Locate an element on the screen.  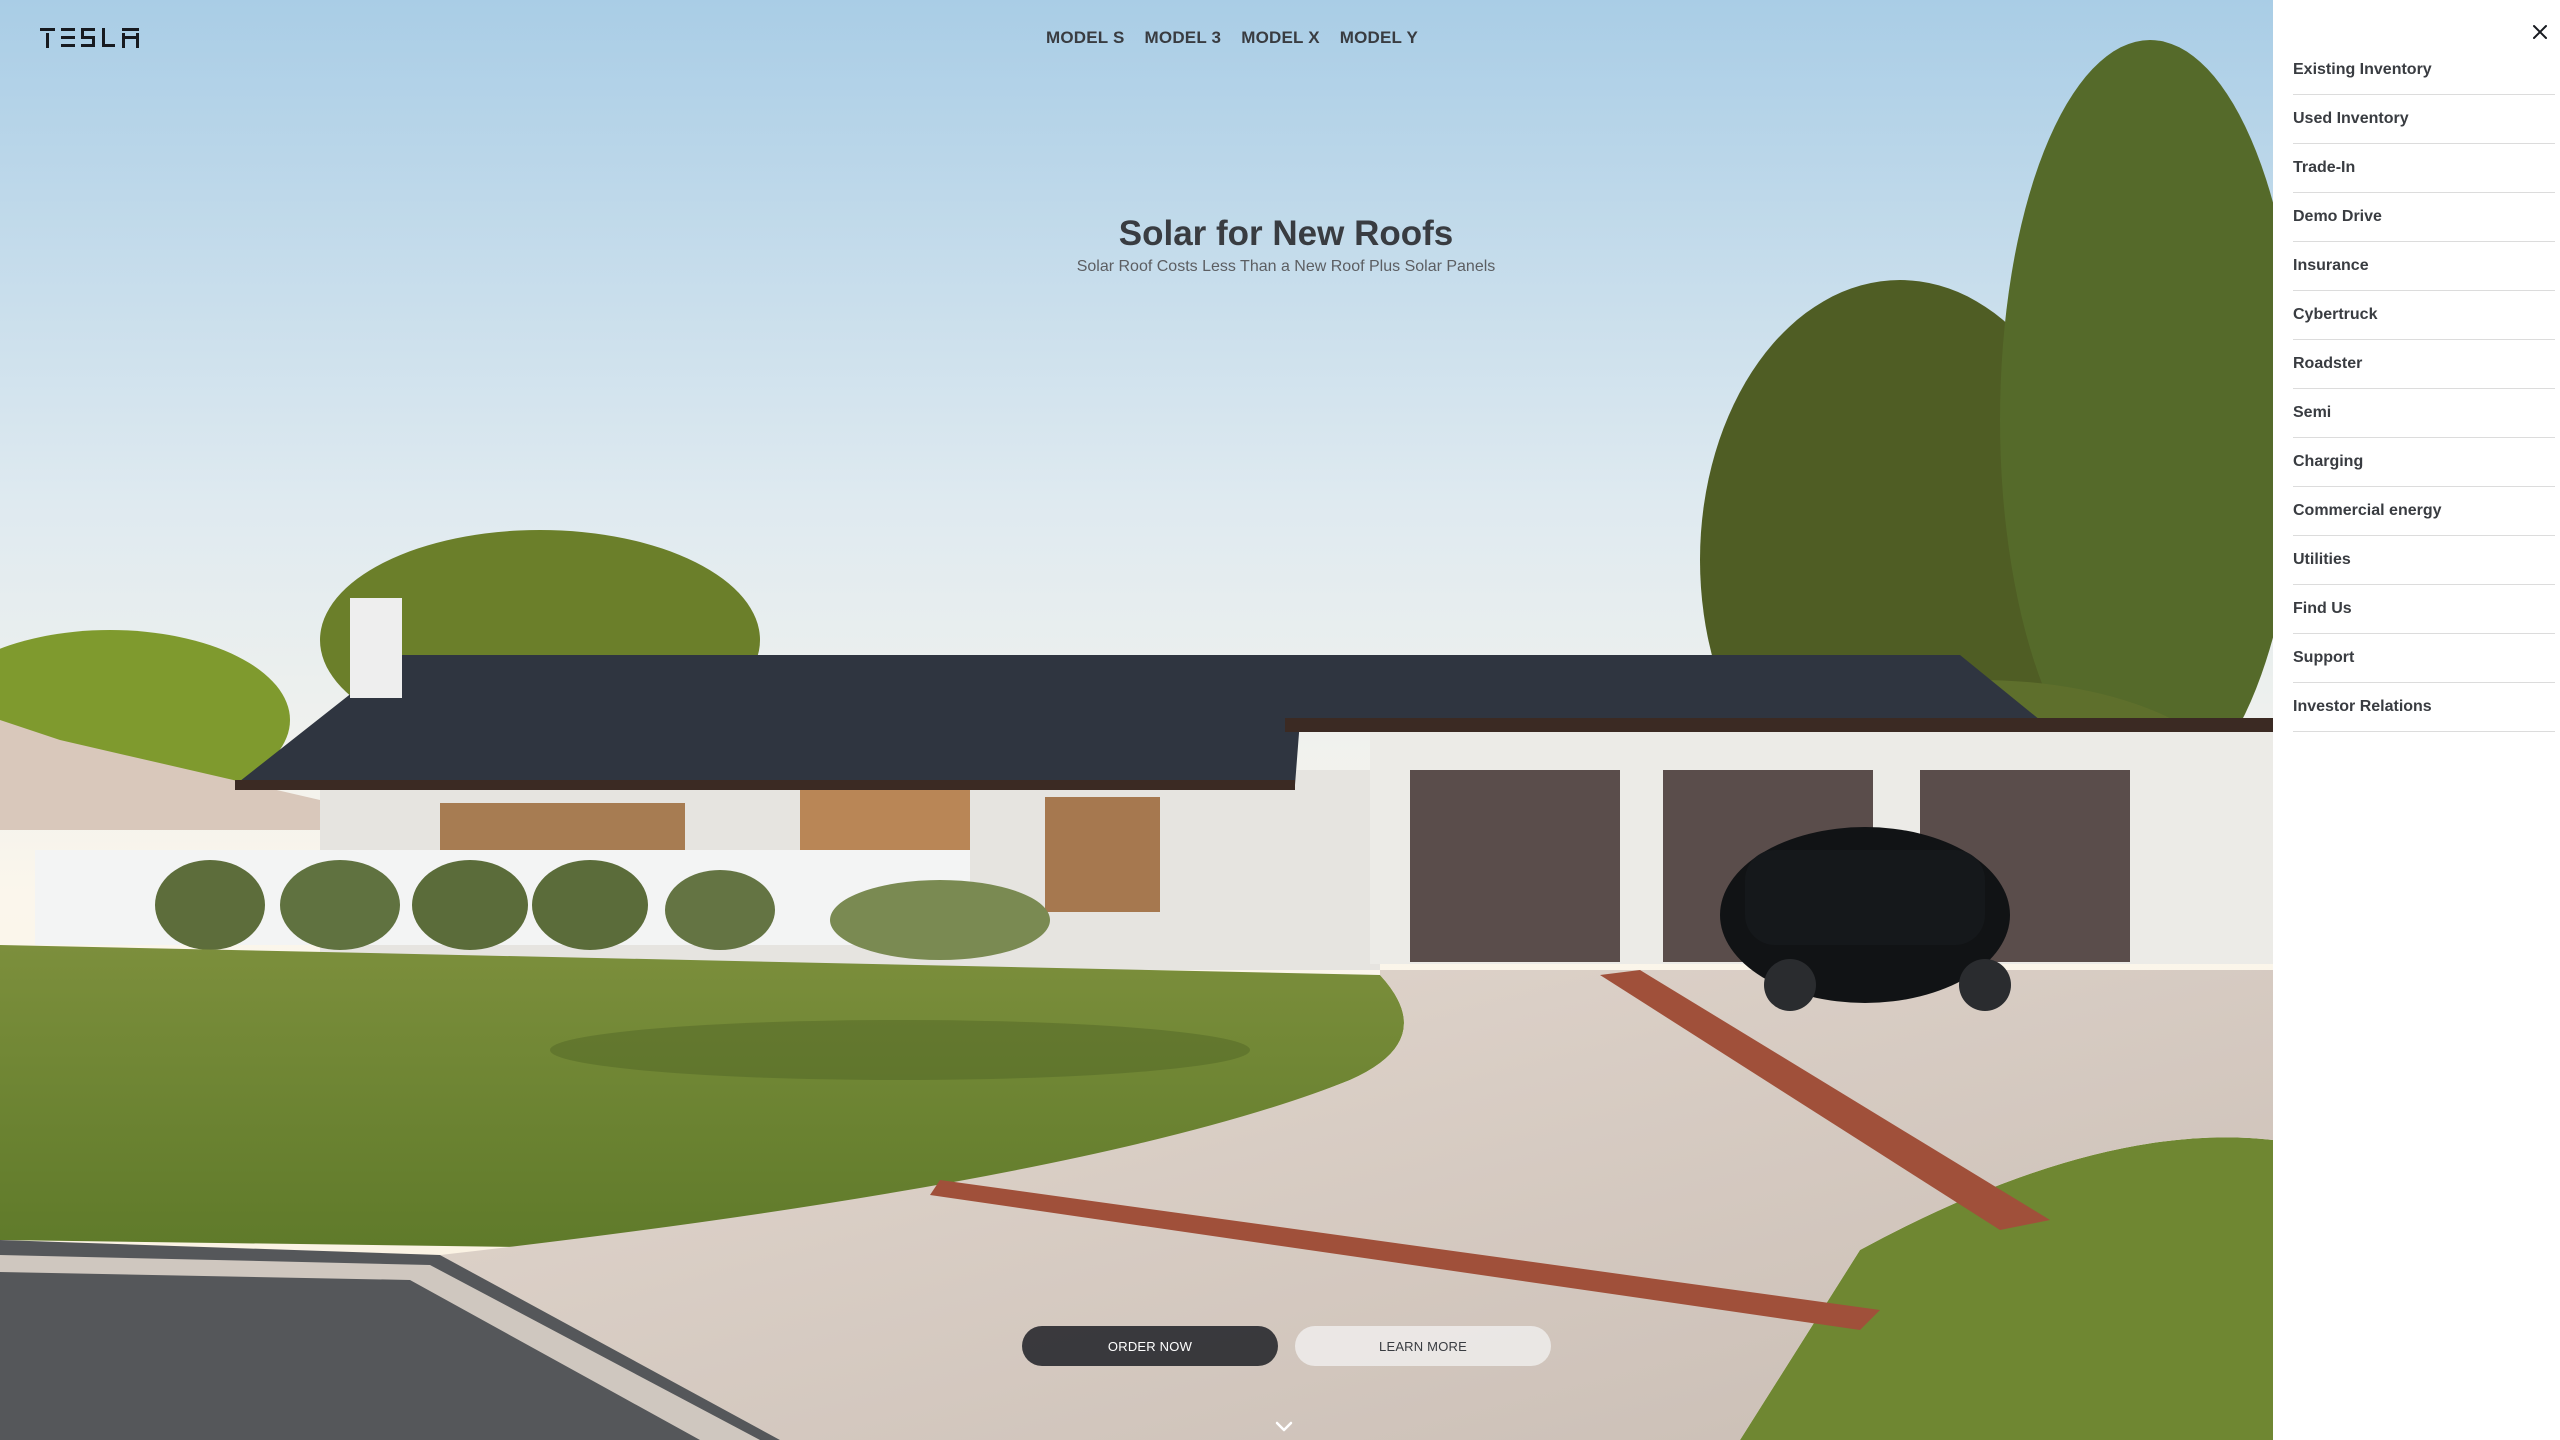
menu-item-utilities: Utilities is located at coordinates (2424, 560).